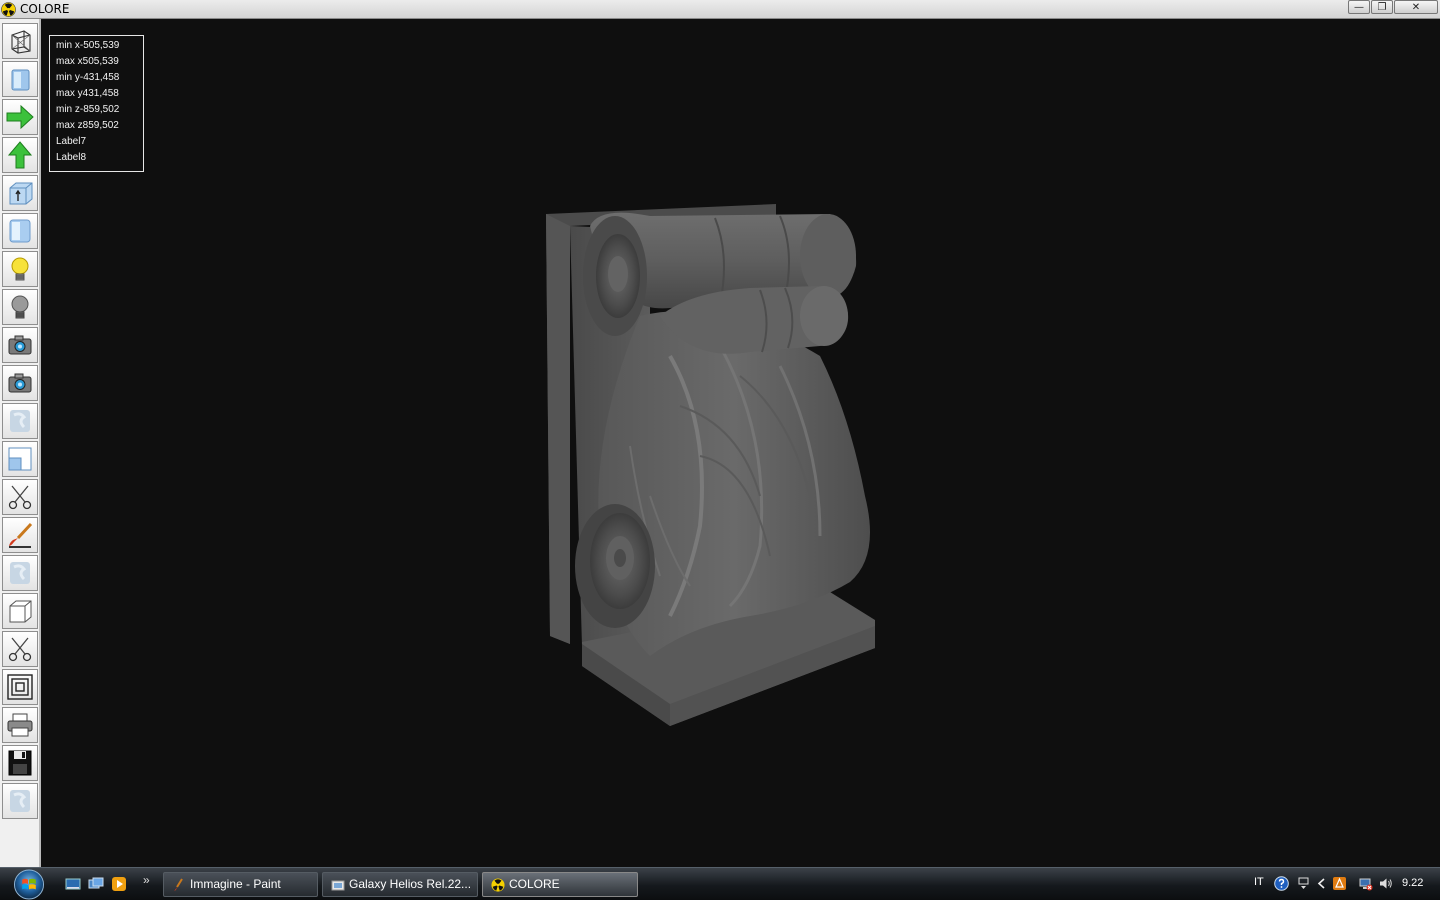 This screenshot has width=1440, height=900. What do you see at coordinates (88, 109) in the screenshot?
I see `min-z-label: min z-859,502` at bounding box center [88, 109].